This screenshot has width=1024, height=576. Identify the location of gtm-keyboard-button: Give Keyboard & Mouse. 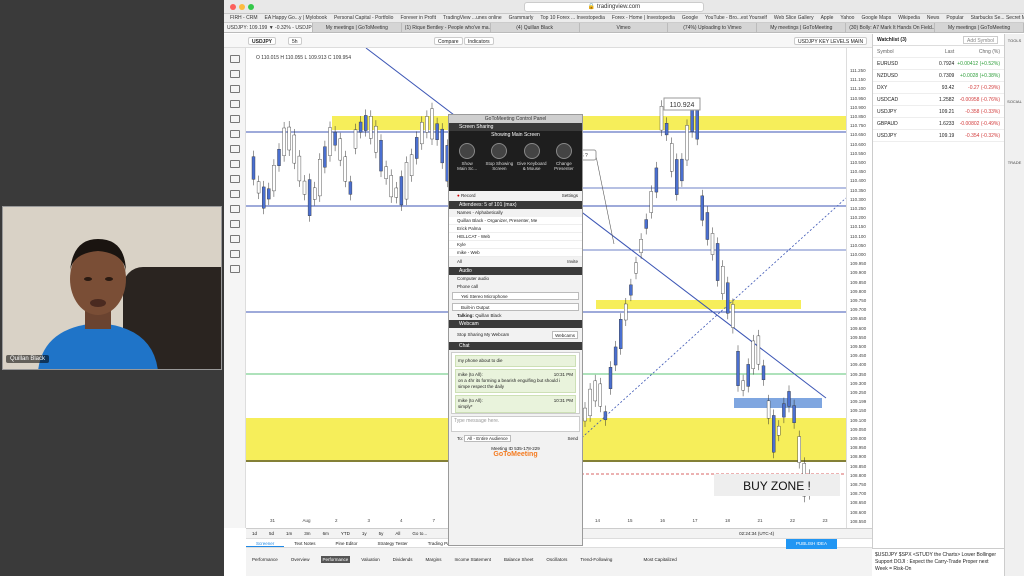
(532, 166).